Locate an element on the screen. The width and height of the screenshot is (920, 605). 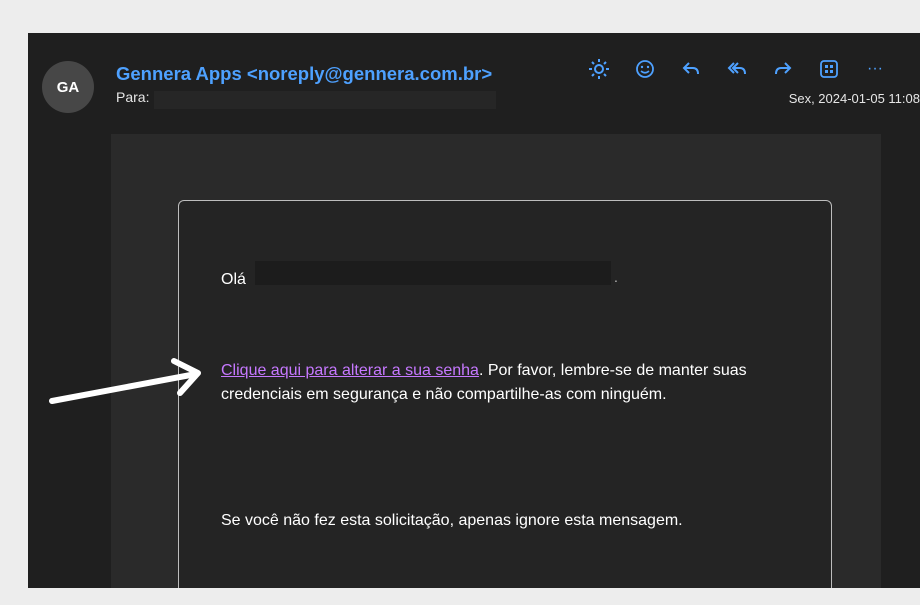
message-date: Sex, 2024-01-05 11:08 is located at coordinates (854, 98).